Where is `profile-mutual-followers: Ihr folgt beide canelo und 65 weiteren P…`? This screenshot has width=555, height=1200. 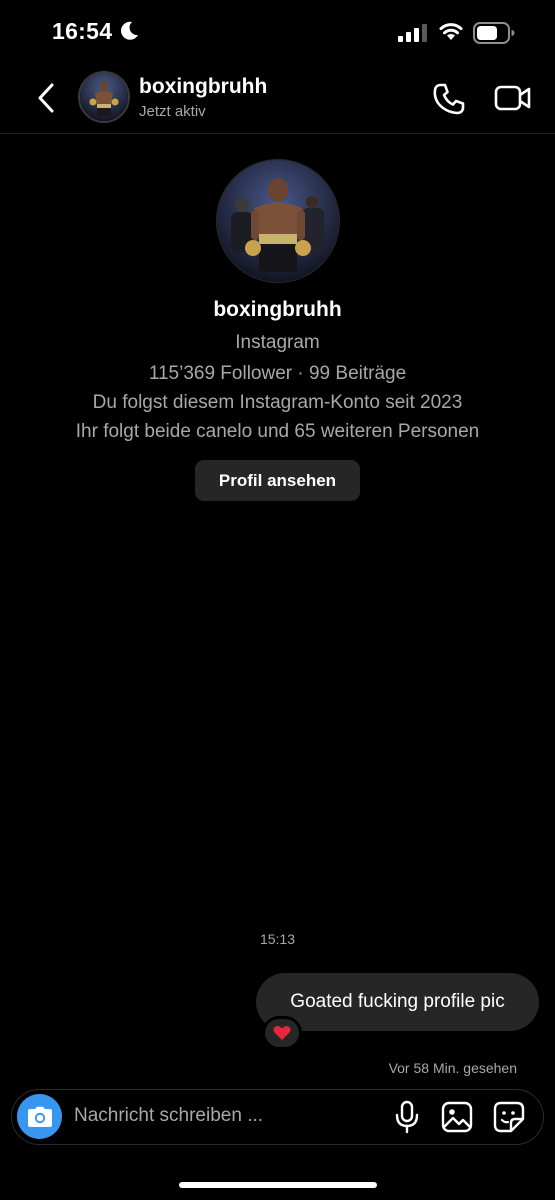 profile-mutual-followers: Ihr folgt beide canelo und 65 weiteren P… is located at coordinates (277, 431).